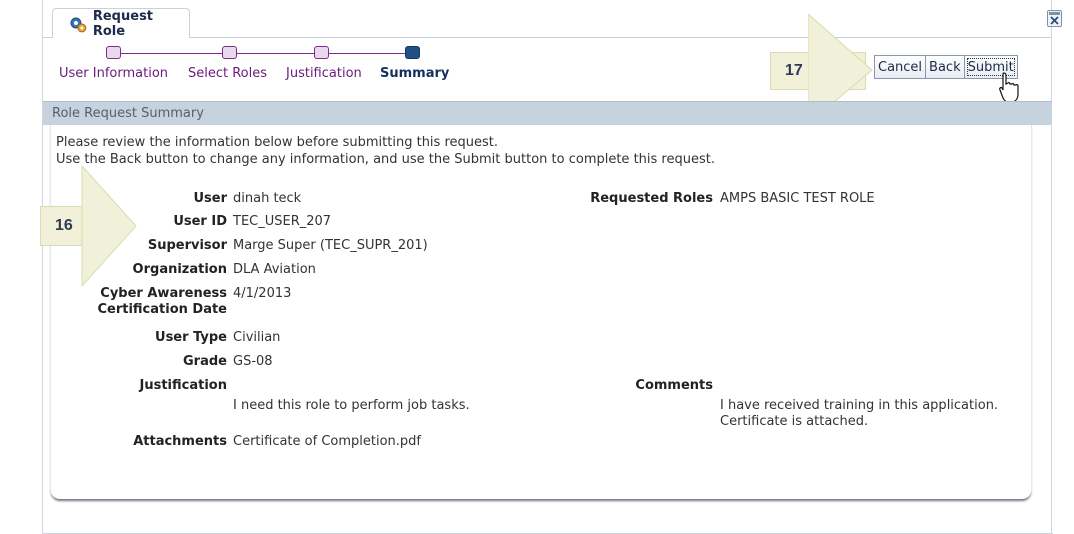  I want to click on label-user-id: User ID, so click(200, 221).